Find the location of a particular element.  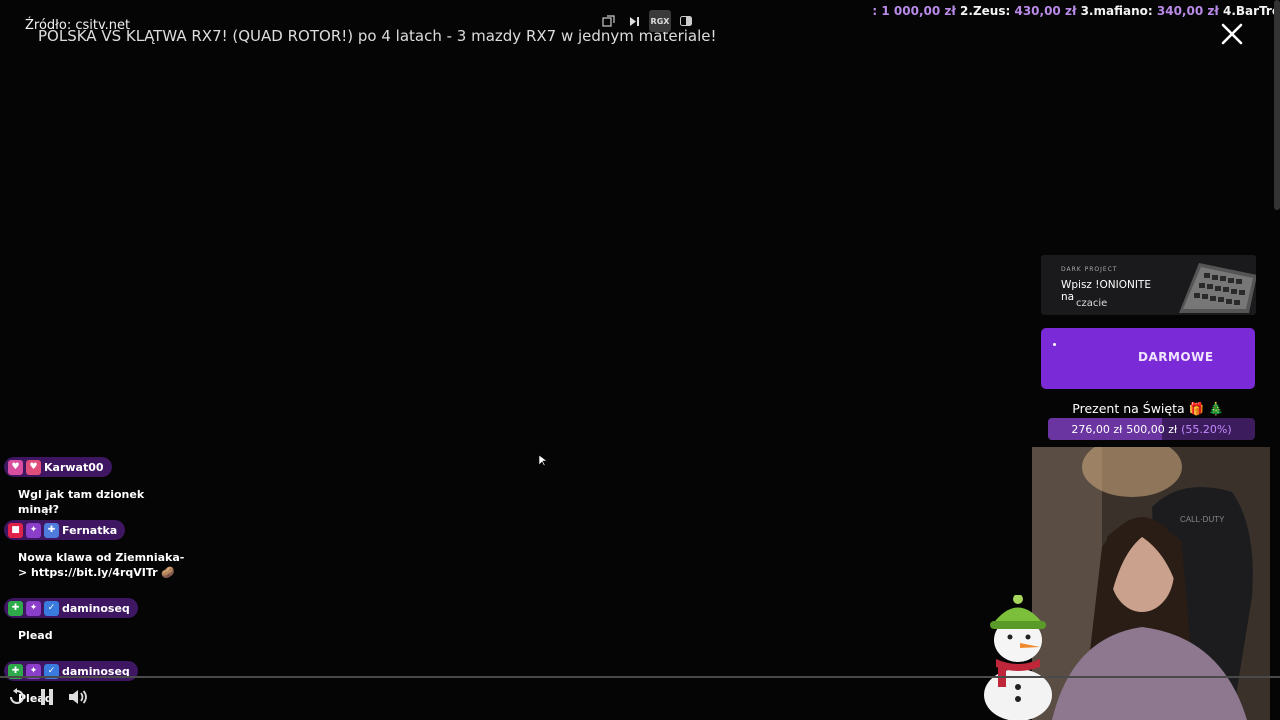

chat-username-pill: ♥ ♥ Karwat00 is located at coordinates (58, 467).